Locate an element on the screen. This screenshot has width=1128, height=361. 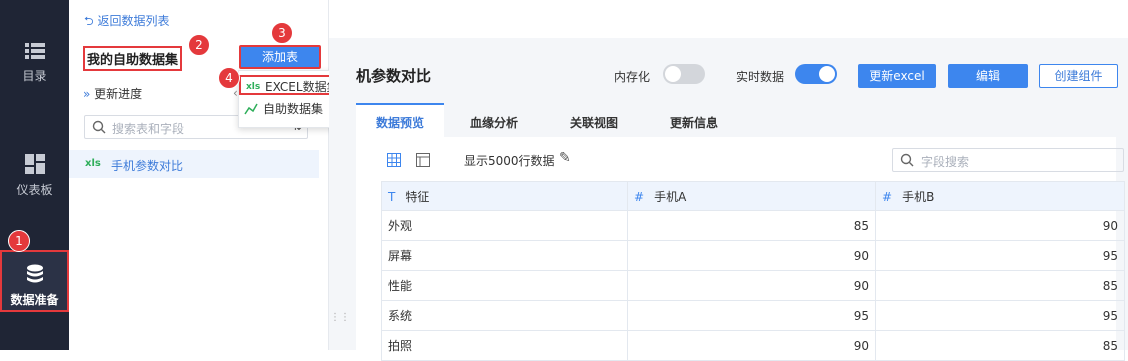
nav-label: 数据准备 is located at coordinates (34, 300).